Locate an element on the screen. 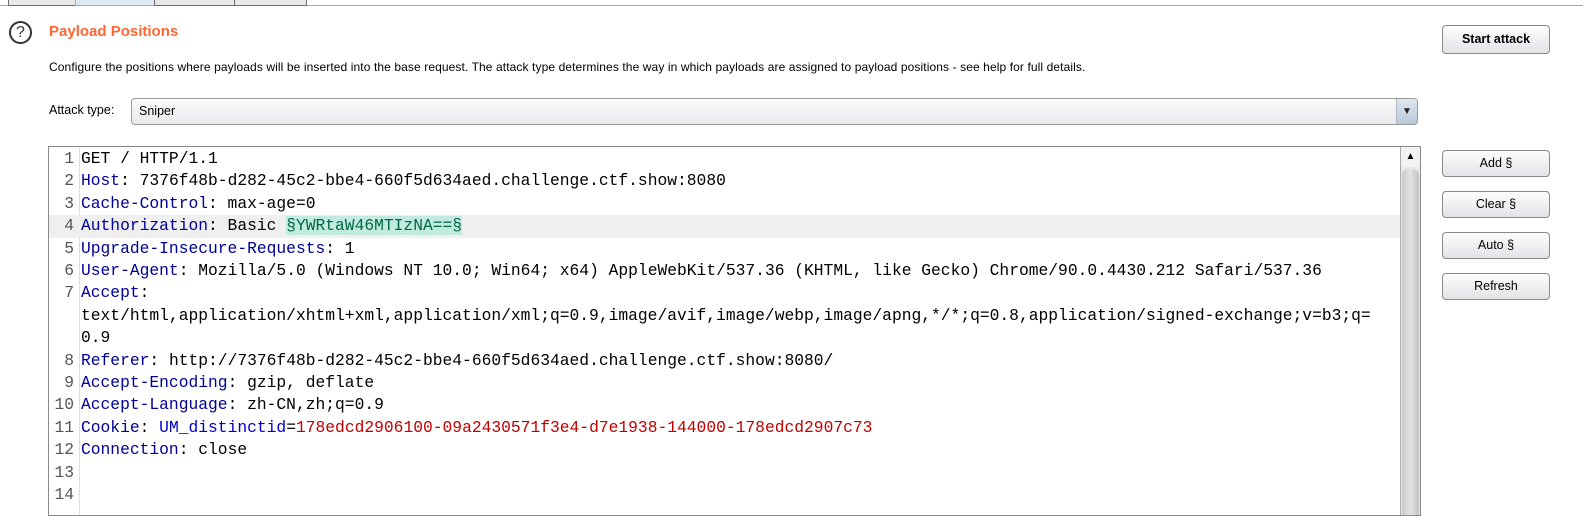 The height and width of the screenshot is (516, 1583). tab-target is located at coordinates (42, 3).